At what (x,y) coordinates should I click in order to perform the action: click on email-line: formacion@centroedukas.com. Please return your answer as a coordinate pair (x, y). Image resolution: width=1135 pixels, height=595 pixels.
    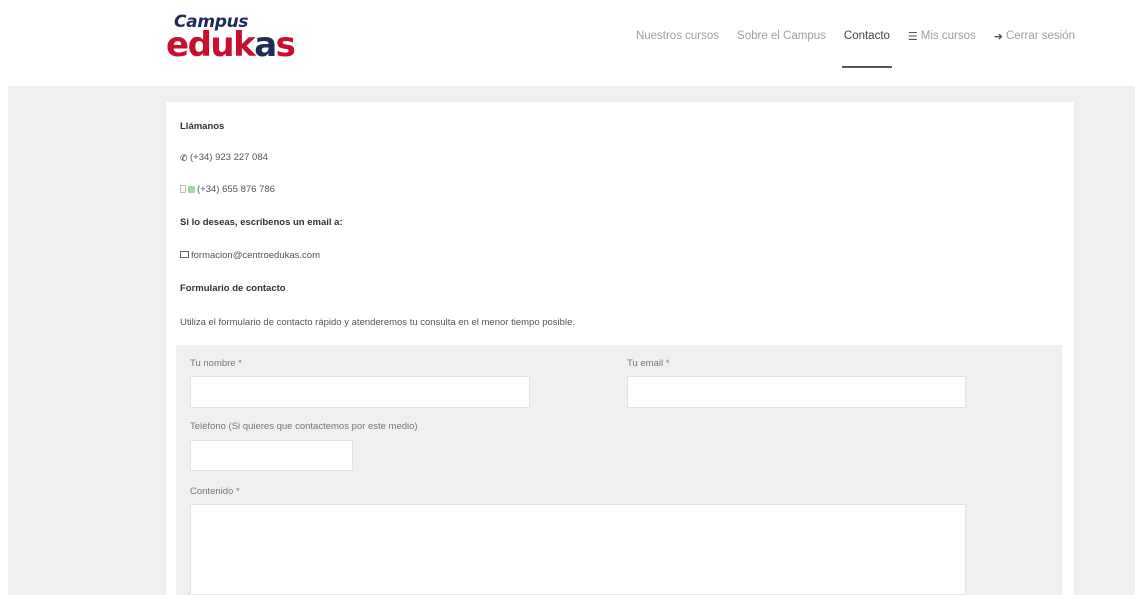
    Looking at the image, I should click on (250, 255).